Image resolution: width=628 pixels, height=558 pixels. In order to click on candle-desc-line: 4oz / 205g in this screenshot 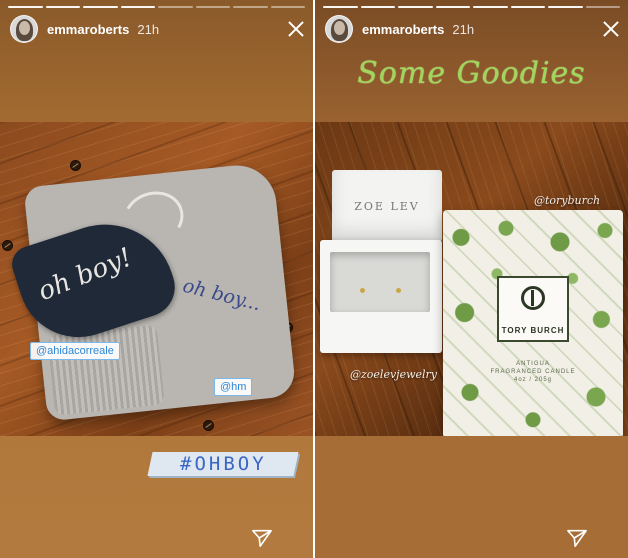, I will do `click(533, 380)`.